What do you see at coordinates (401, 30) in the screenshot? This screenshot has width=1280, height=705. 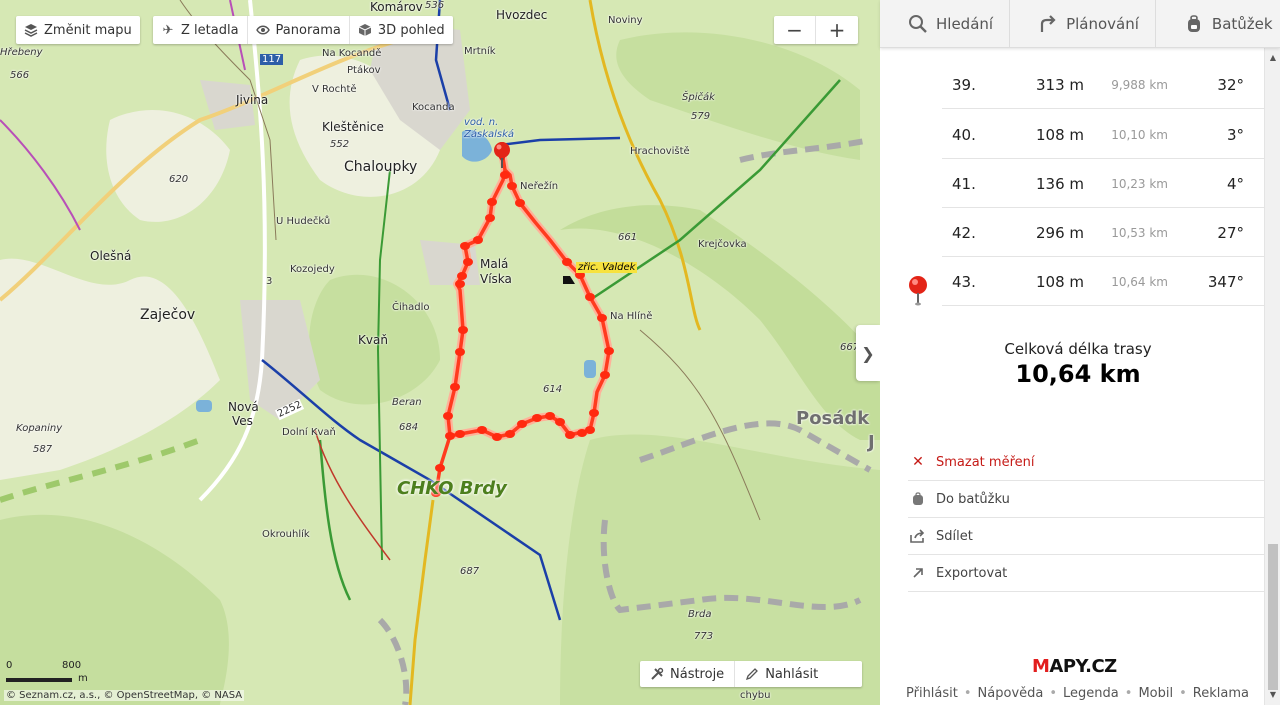 I see `3d-view-button: 3D pohled` at bounding box center [401, 30].